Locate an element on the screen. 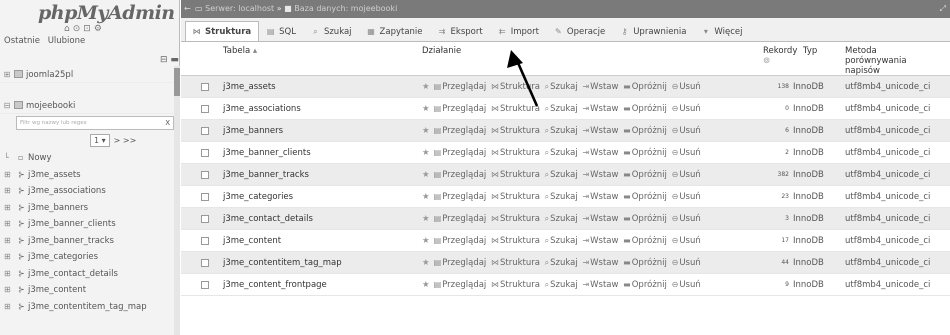  page-next-button: > >> is located at coordinates (125, 140).